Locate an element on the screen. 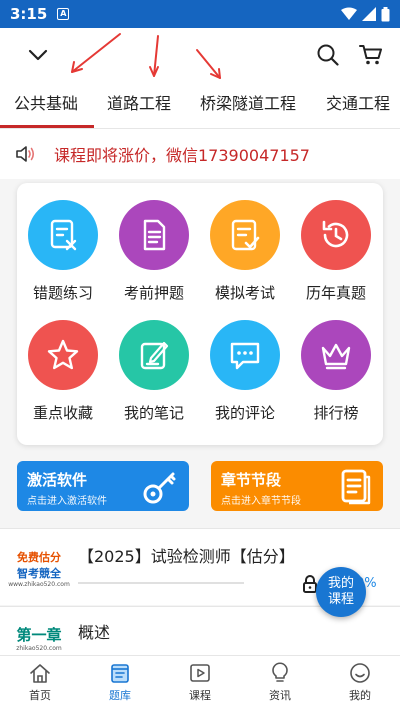  course-progress-bar is located at coordinates (161, 583).